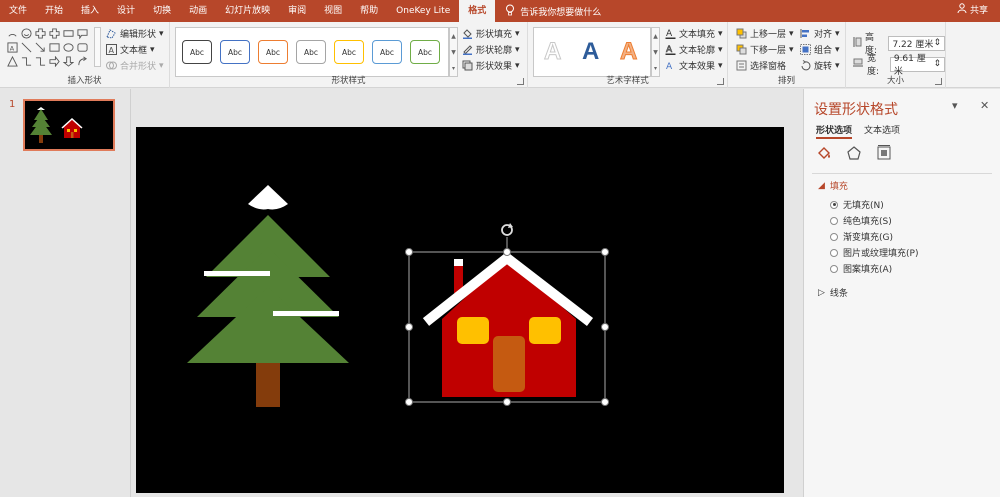 The image size is (1000, 497). What do you see at coordinates (507, 229) in the screenshot?
I see `rotate-handle-icon` at bounding box center [507, 229].